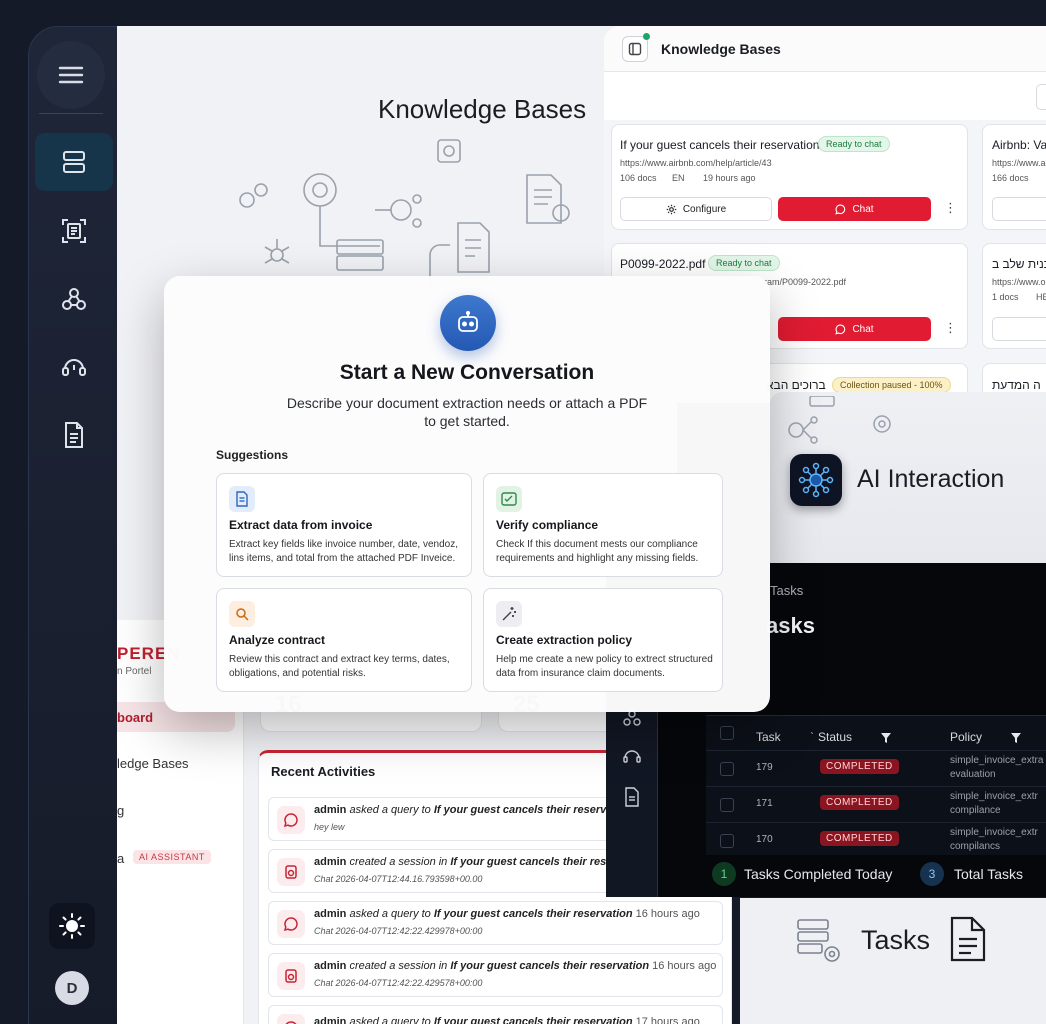  What do you see at coordinates (120, 810) in the screenshot?
I see `sidebar-item-log: g` at bounding box center [120, 810].